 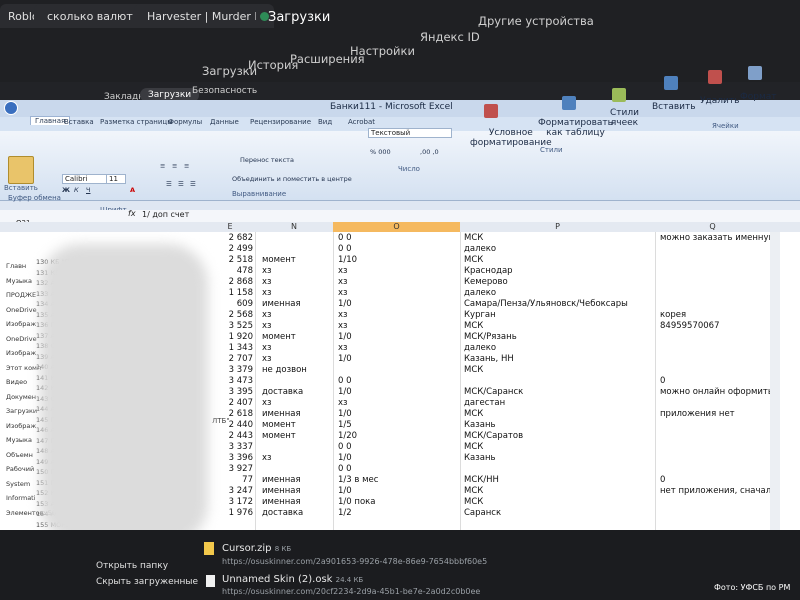 I want to click on cell-e: 2 407, so click(x=229, y=403).